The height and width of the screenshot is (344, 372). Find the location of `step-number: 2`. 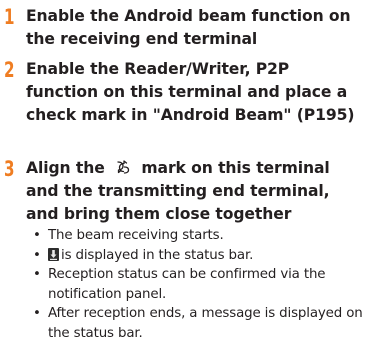

step-number: 2 is located at coordinates (9, 70).